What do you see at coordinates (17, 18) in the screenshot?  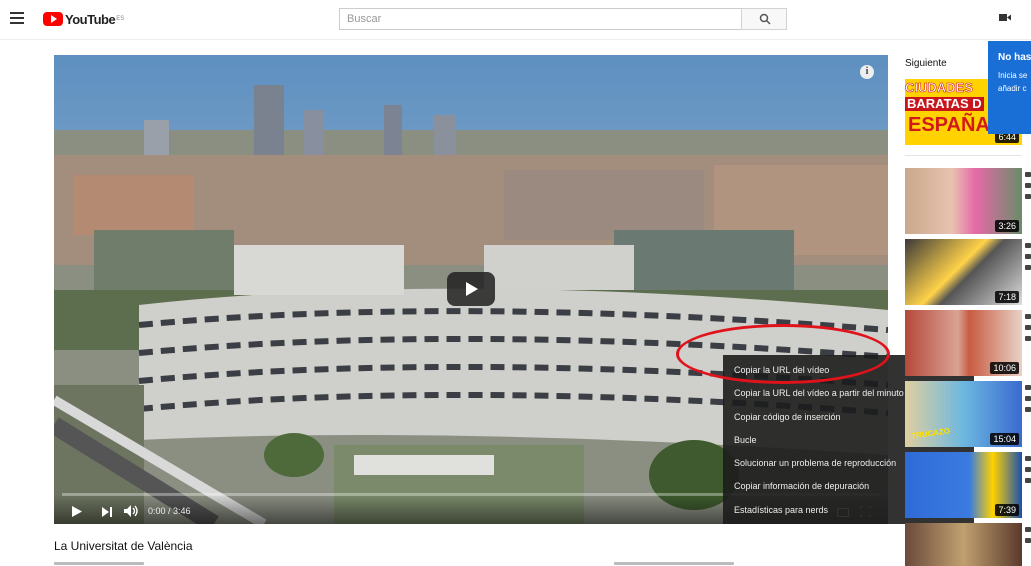 I see `menu-icon` at bounding box center [17, 18].